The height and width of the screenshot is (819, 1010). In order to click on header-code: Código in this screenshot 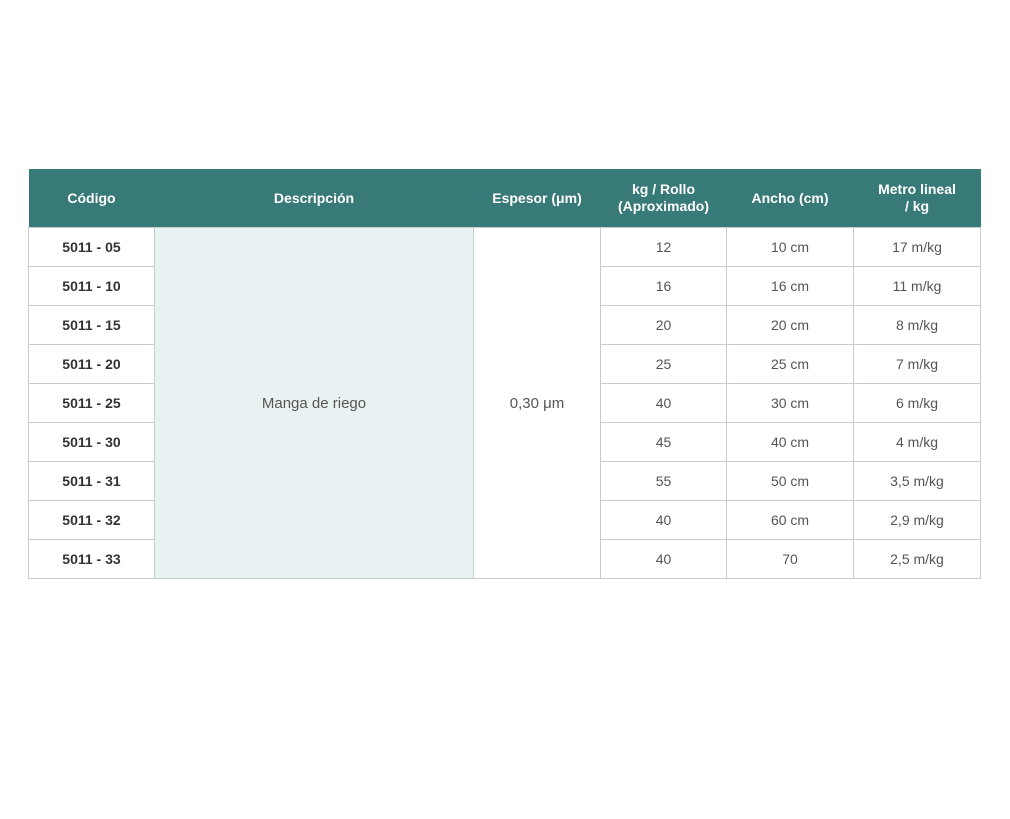, I will do `click(91, 198)`.